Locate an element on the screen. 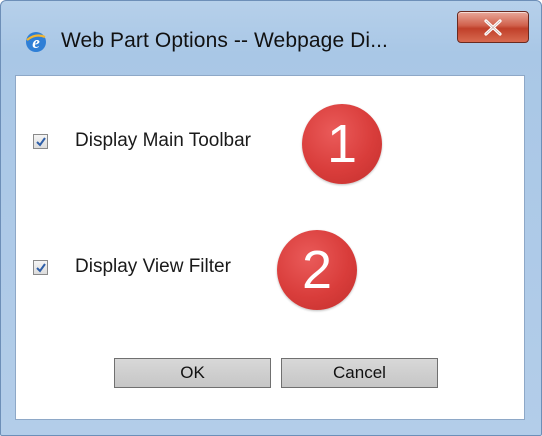  annotation-badge-1: 1 is located at coordinates (342, 144).